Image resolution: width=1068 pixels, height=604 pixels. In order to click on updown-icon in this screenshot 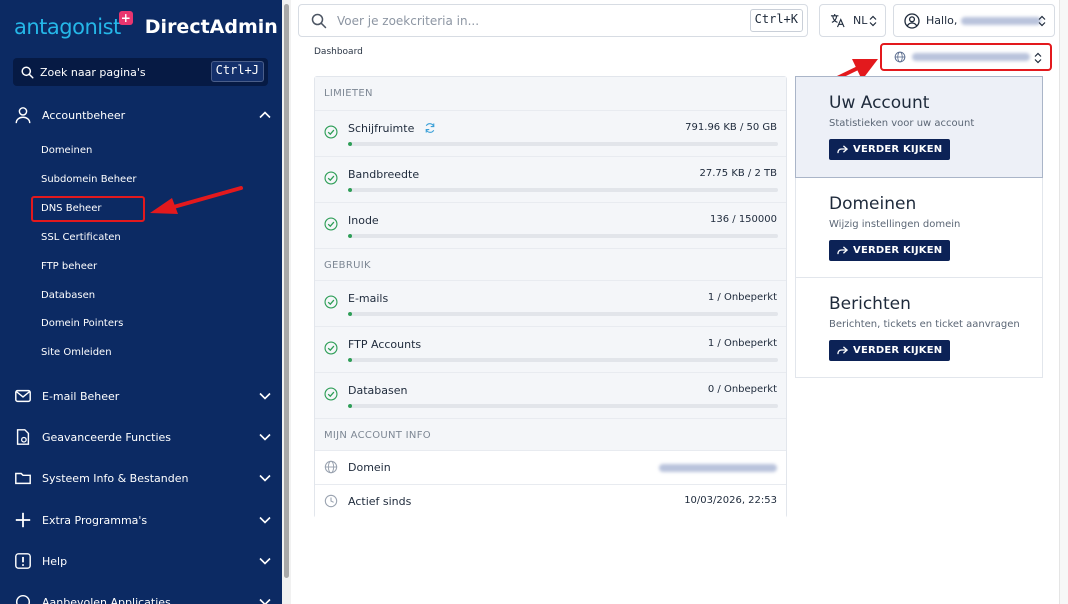, I will do `click(1038, 58)`.